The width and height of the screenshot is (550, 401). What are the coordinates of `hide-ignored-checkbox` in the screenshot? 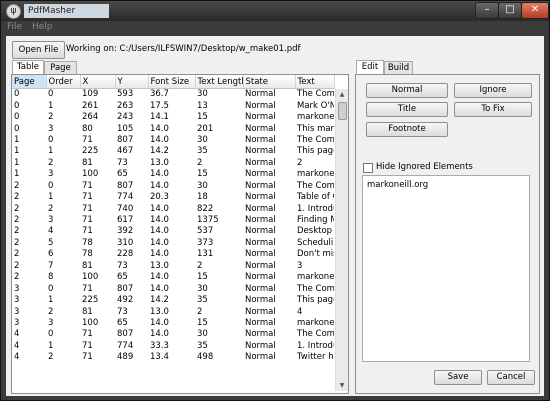 It's located at (368, 168).